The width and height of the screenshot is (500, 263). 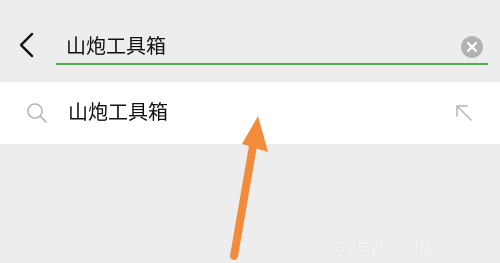 I want to click on fill-query-button, so click(x=464, y=113).